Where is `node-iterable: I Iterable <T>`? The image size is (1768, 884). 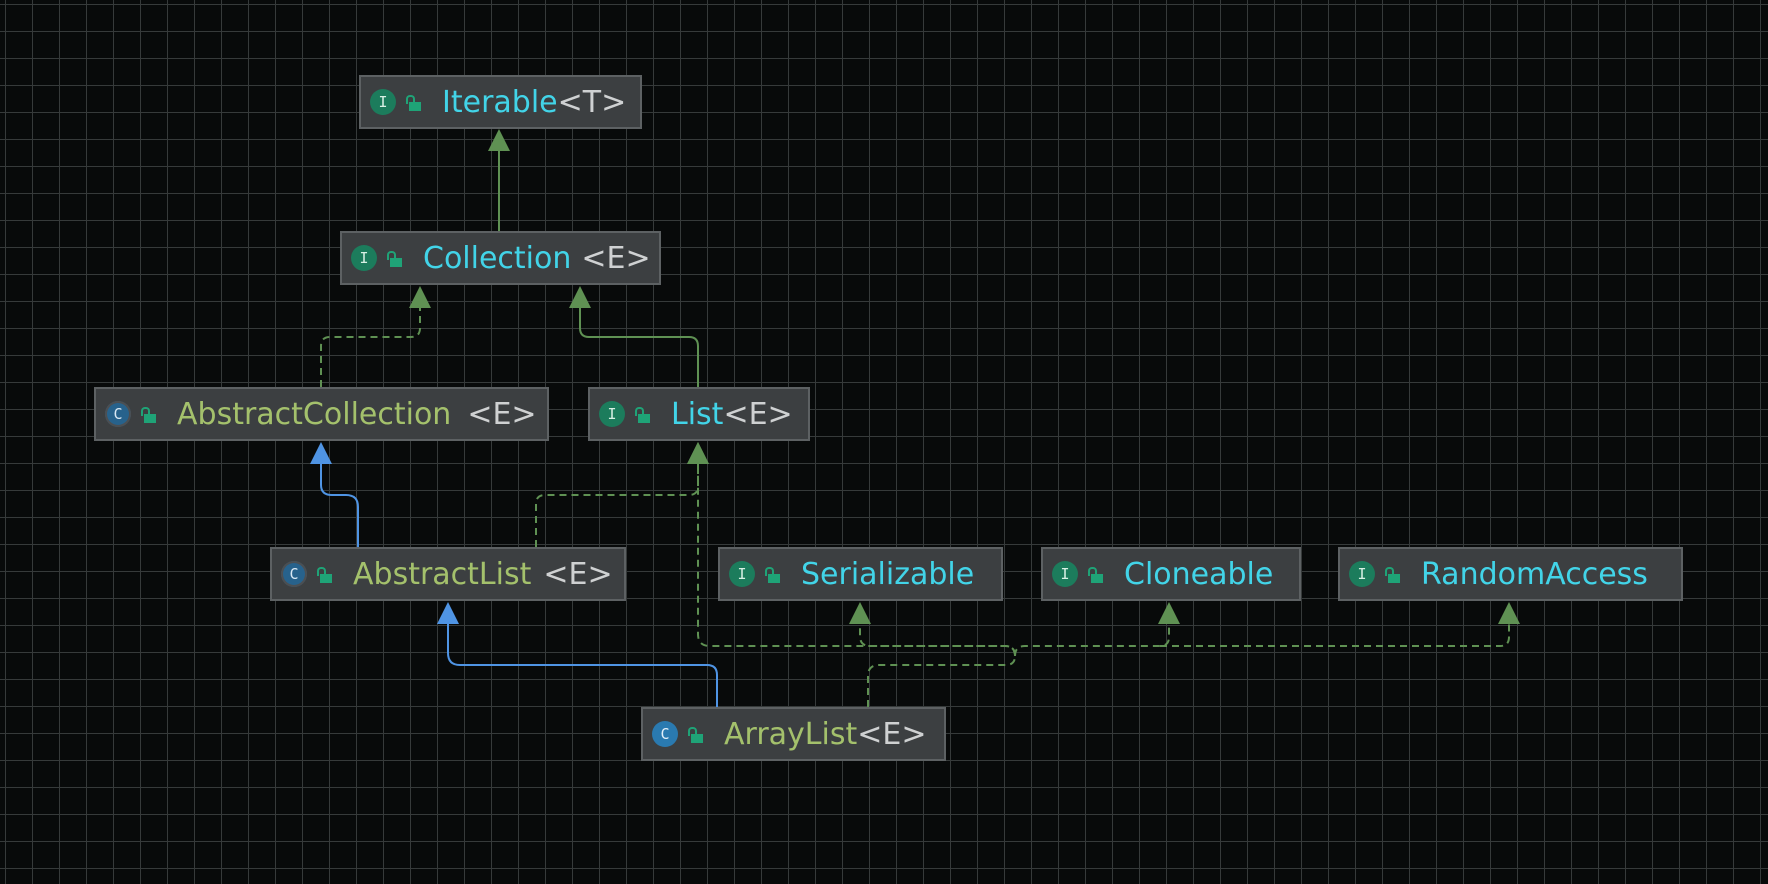 node-iterable: I Iterable <T> is located at coordinates (500, 102).